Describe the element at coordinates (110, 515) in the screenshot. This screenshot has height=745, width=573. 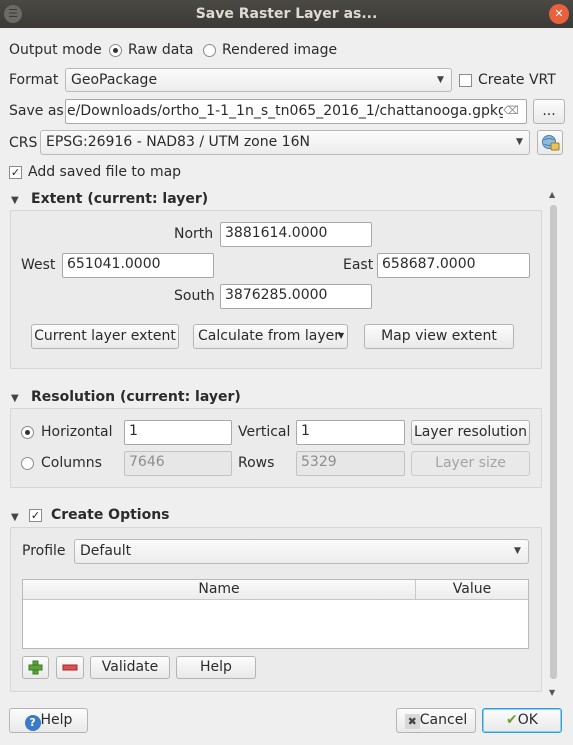
I see `create-options-title: Create Options` at that location.